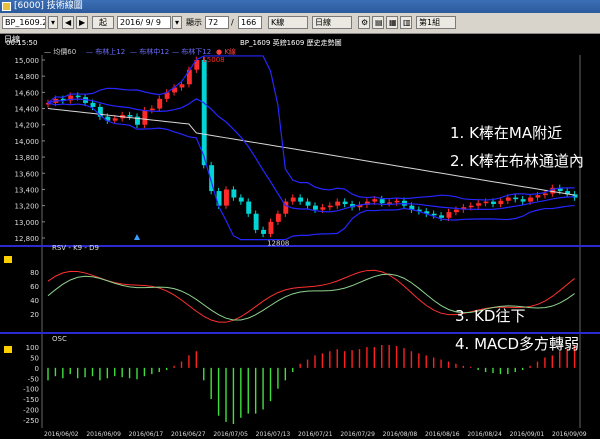  I want to click on date-label: 2016/06/17, so click(146, 434).